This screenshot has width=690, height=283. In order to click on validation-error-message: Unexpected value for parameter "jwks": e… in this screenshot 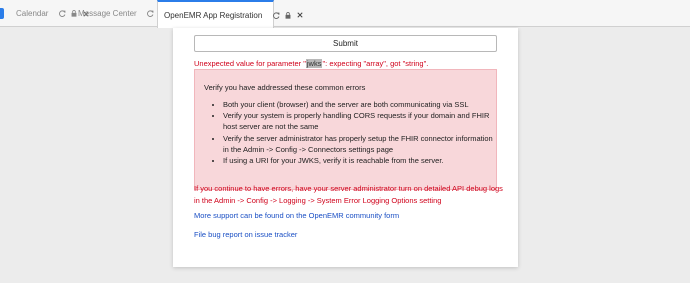, I will do `click(311, 63)`.